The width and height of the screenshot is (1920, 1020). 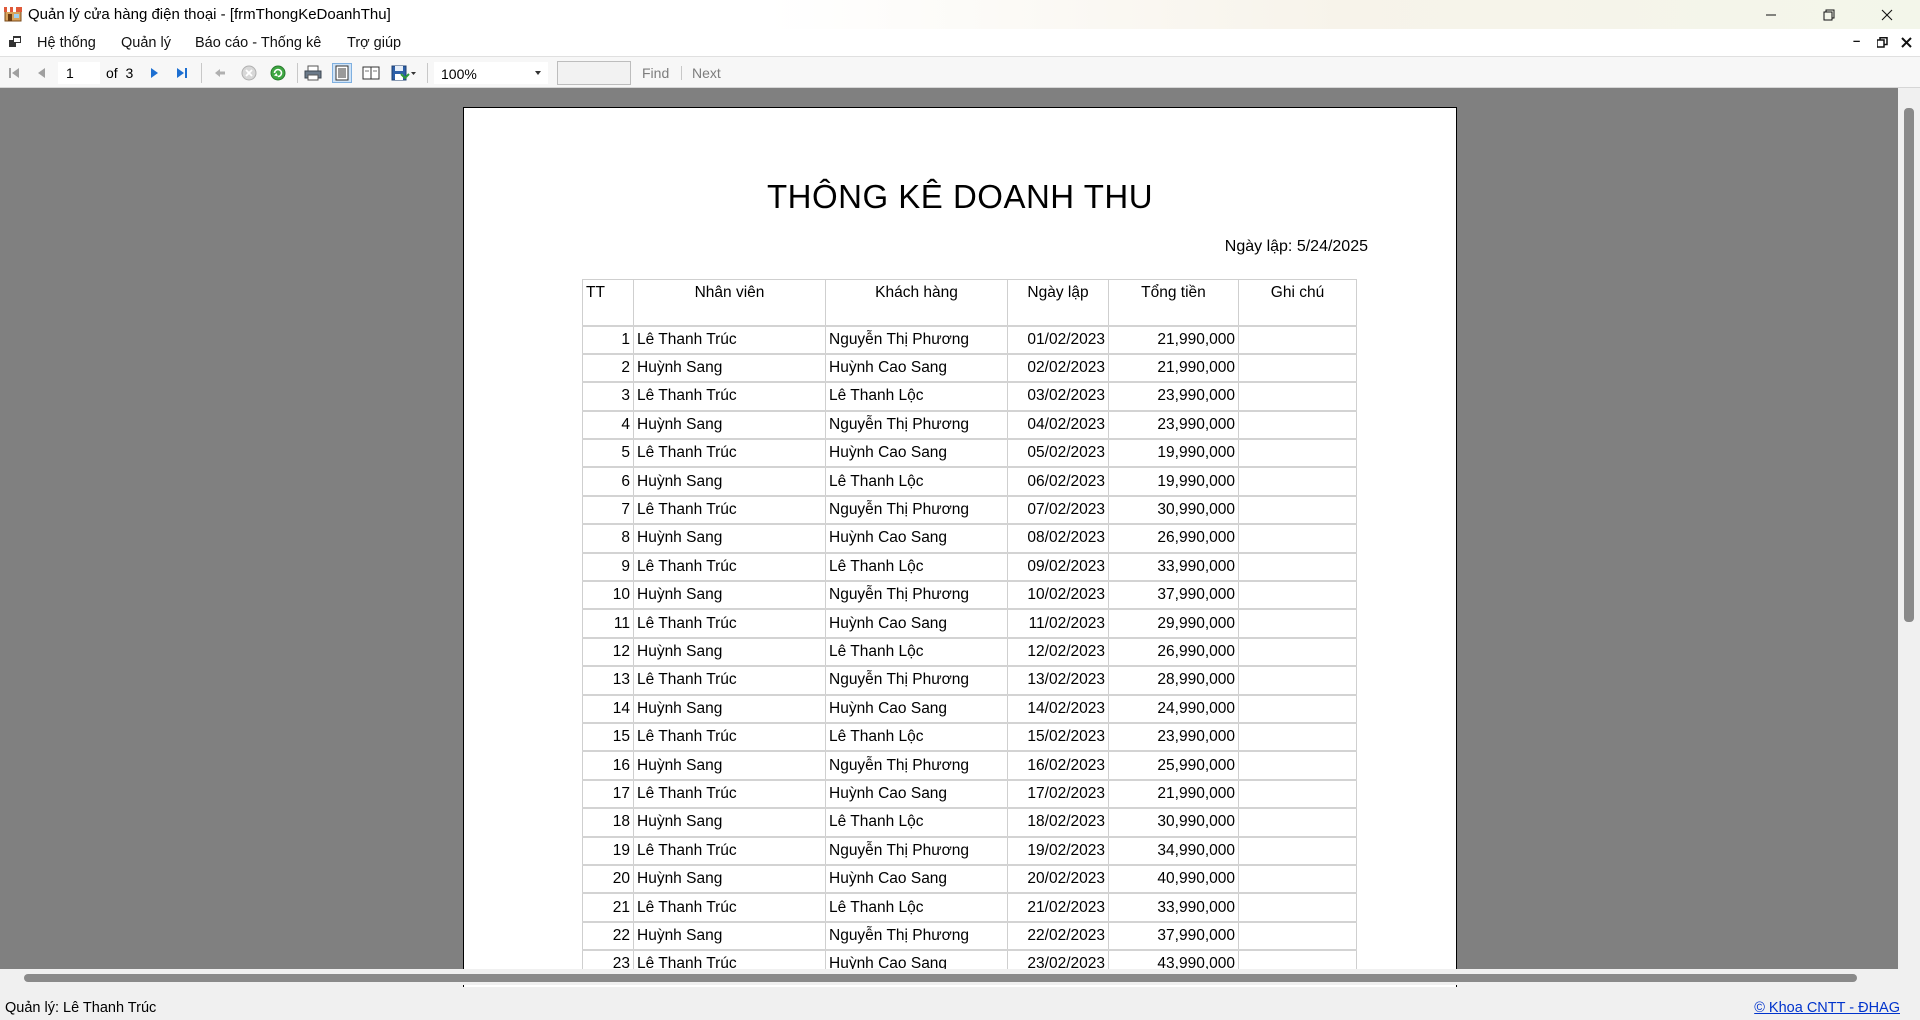 What do you see at coordinates (182, 73) in the screenshot?
I see `last-page-button` at bounding box center [182, 73].